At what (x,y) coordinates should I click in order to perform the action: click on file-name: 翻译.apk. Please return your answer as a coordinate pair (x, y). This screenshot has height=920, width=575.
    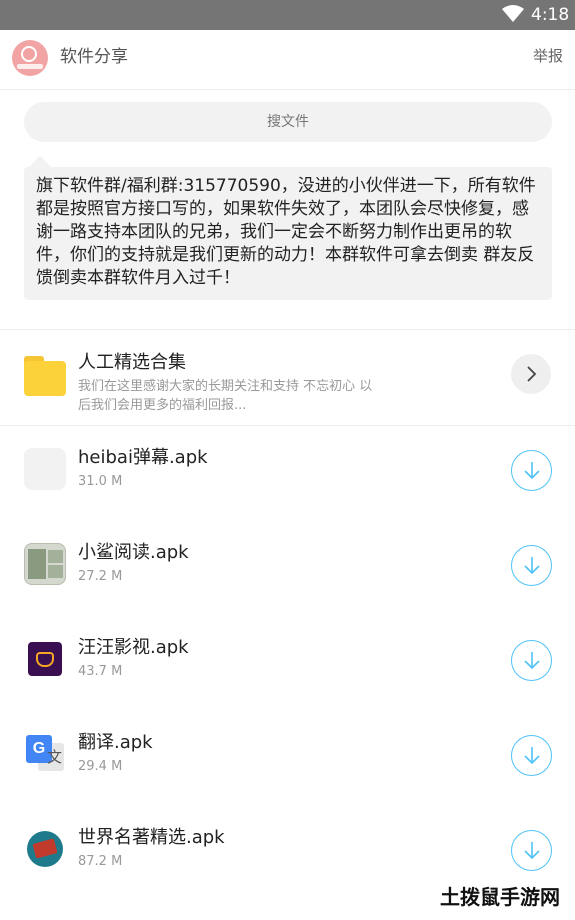
    Looking at the image, I should click on (115, 742).